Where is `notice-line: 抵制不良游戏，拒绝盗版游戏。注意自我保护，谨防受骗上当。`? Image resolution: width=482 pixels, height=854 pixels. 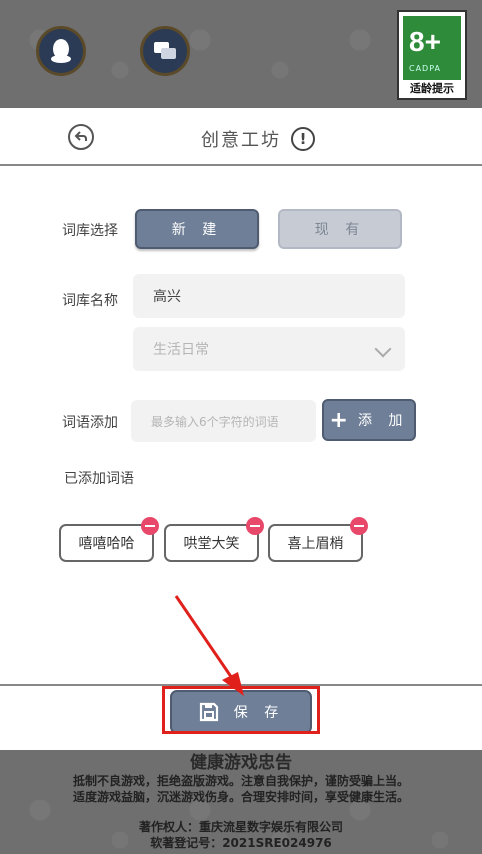 notice-line: 抵制不良游戏，拒绝盗版游戏。注意自我保护，谨防受骗上当。 is located at coordinates (240, 781).